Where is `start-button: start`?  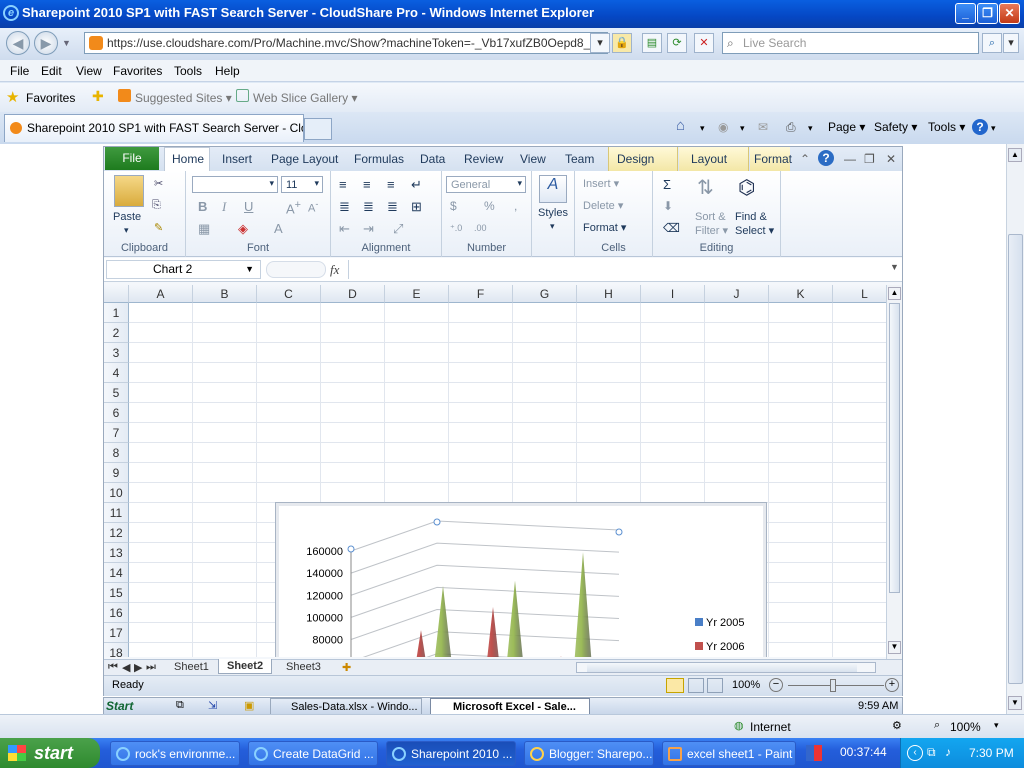
start-button: start is located at coordinates (50, 753).